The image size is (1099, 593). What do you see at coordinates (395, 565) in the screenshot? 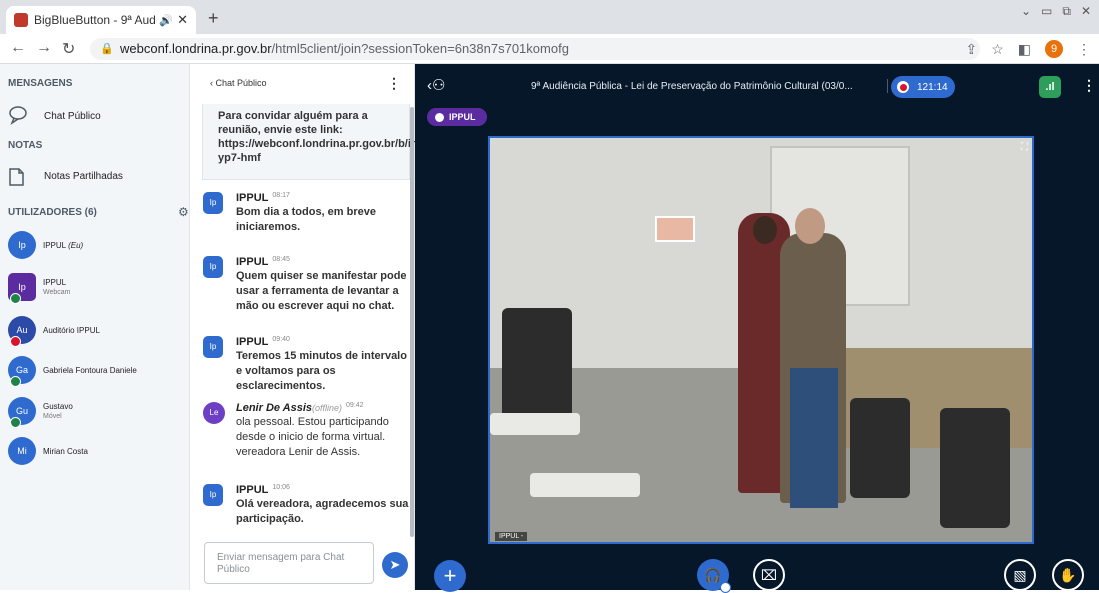
I see `send-button: ➤` at bounding box center [395, 565].